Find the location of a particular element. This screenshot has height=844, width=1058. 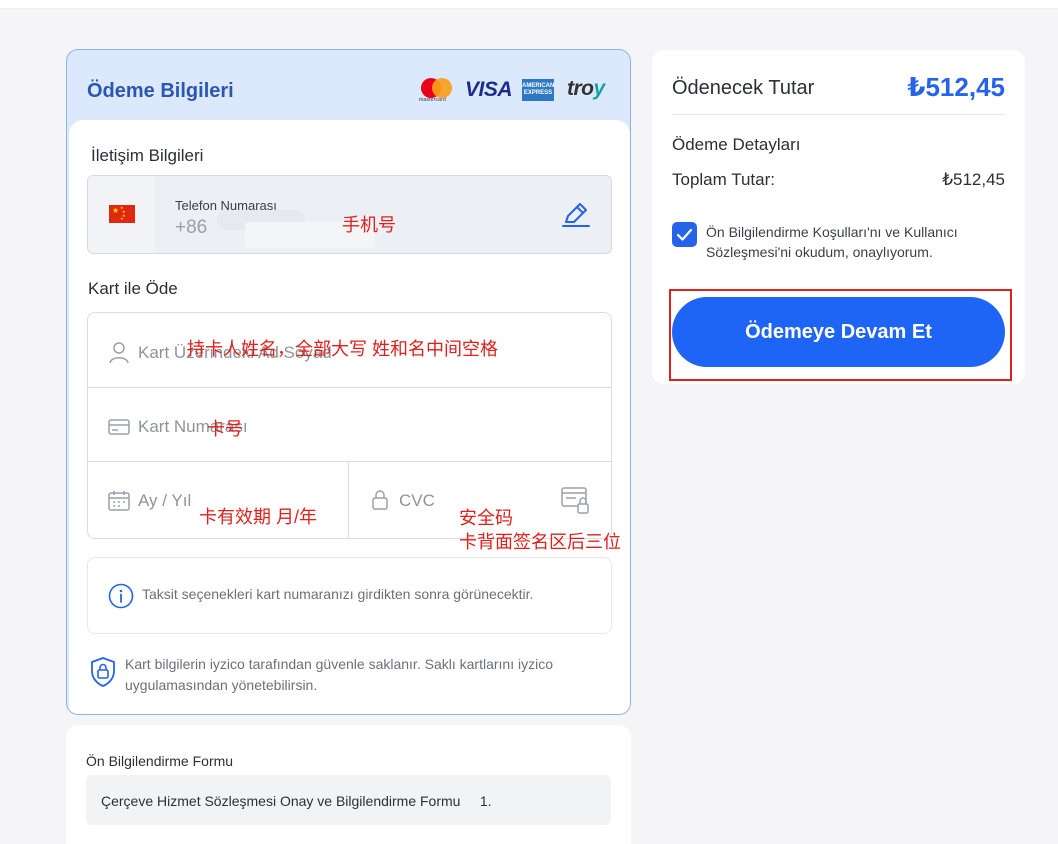

total-label: Toplam Tutar: is located at coordinates (723, 179).